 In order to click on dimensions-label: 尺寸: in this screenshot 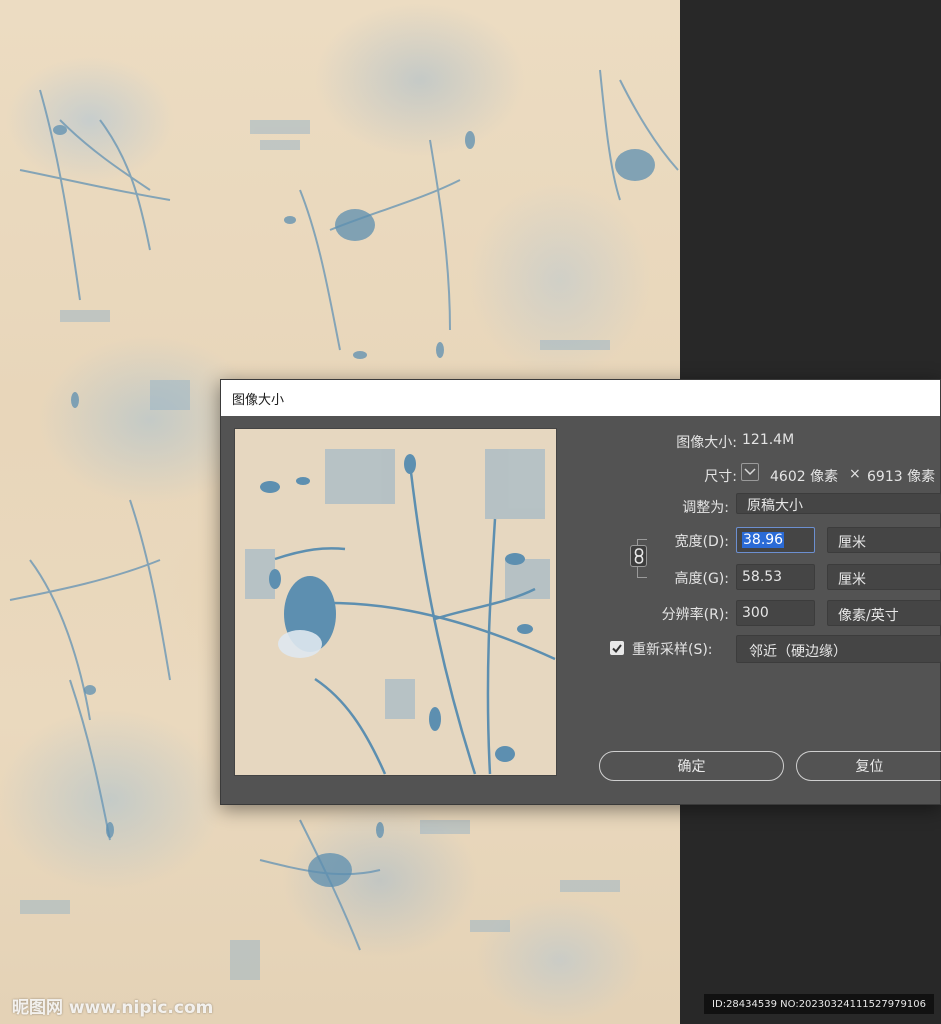, I will do `click(720, 477)`.